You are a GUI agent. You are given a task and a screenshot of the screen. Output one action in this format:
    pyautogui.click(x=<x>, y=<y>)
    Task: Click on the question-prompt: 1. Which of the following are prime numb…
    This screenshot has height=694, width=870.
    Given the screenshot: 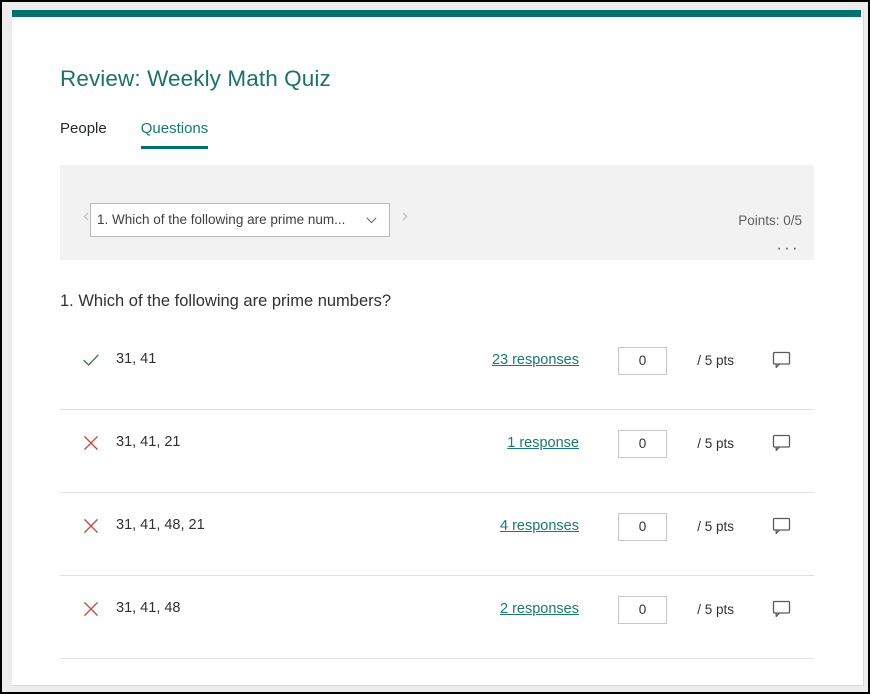 What is the action you would take?
    pyautogui.click(x=226, y=301)
    